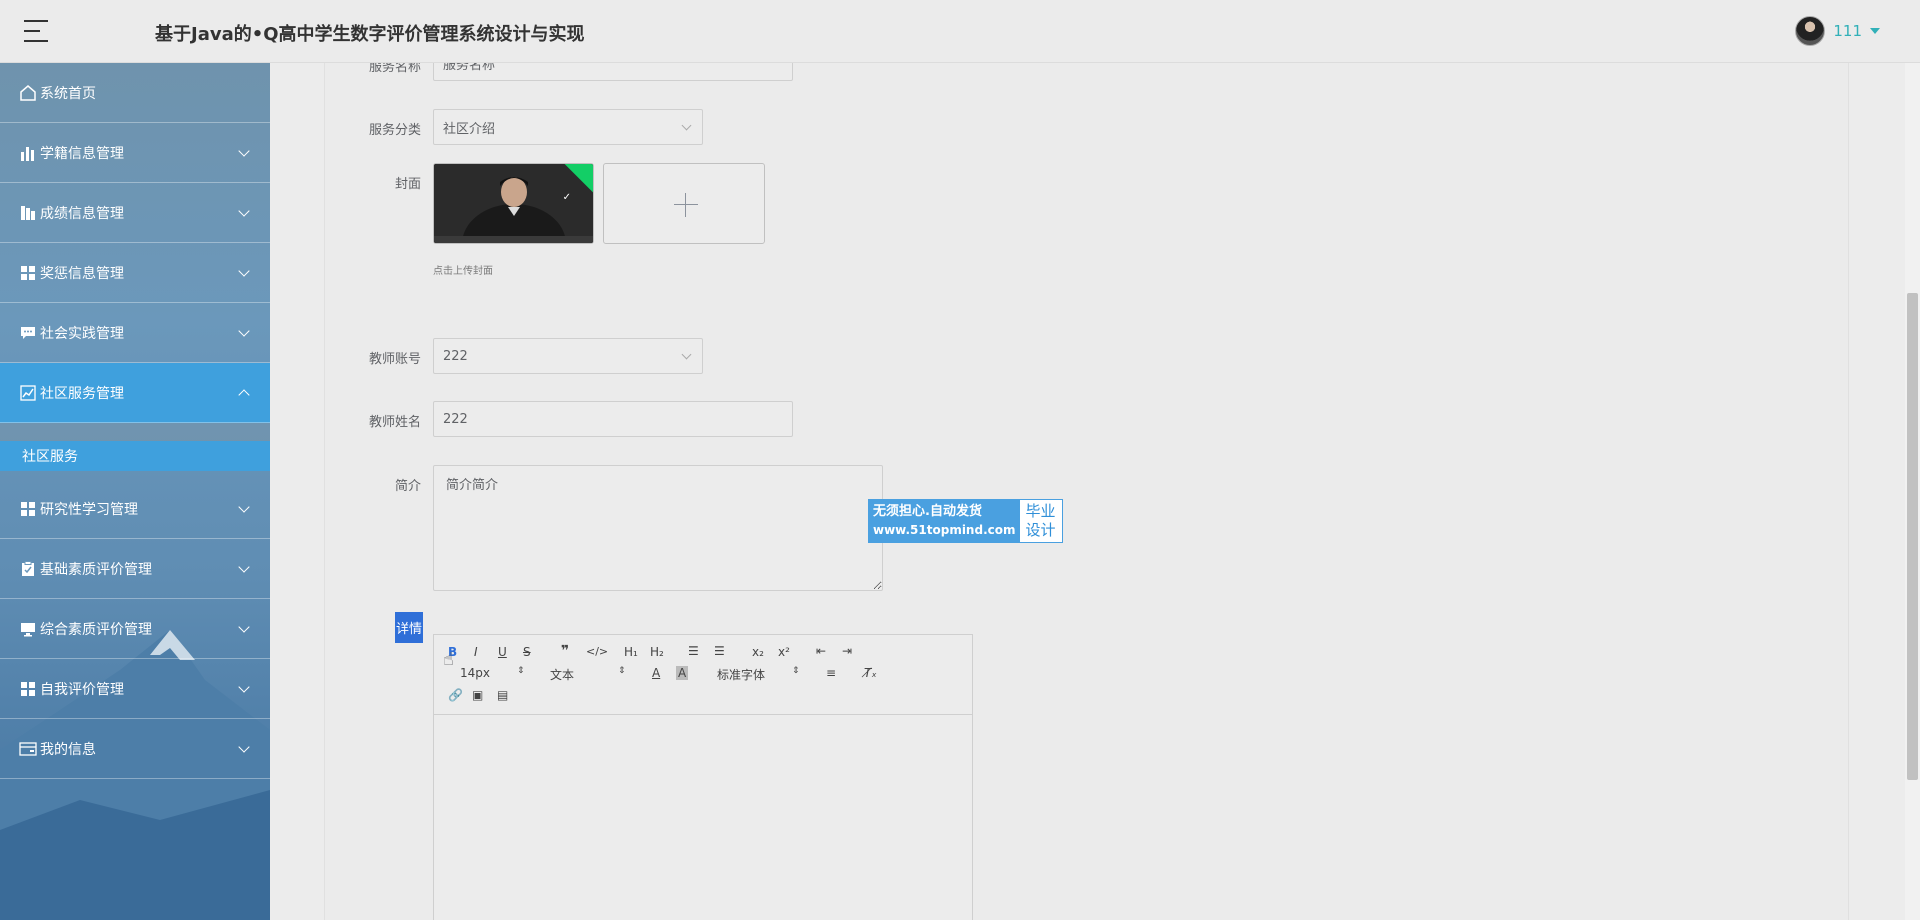 The image size is (1920, 920). What do you see at coordinates (831, 673) in the screenshot?
I see `align-icon: ≡` at bounding box center [831, 673].